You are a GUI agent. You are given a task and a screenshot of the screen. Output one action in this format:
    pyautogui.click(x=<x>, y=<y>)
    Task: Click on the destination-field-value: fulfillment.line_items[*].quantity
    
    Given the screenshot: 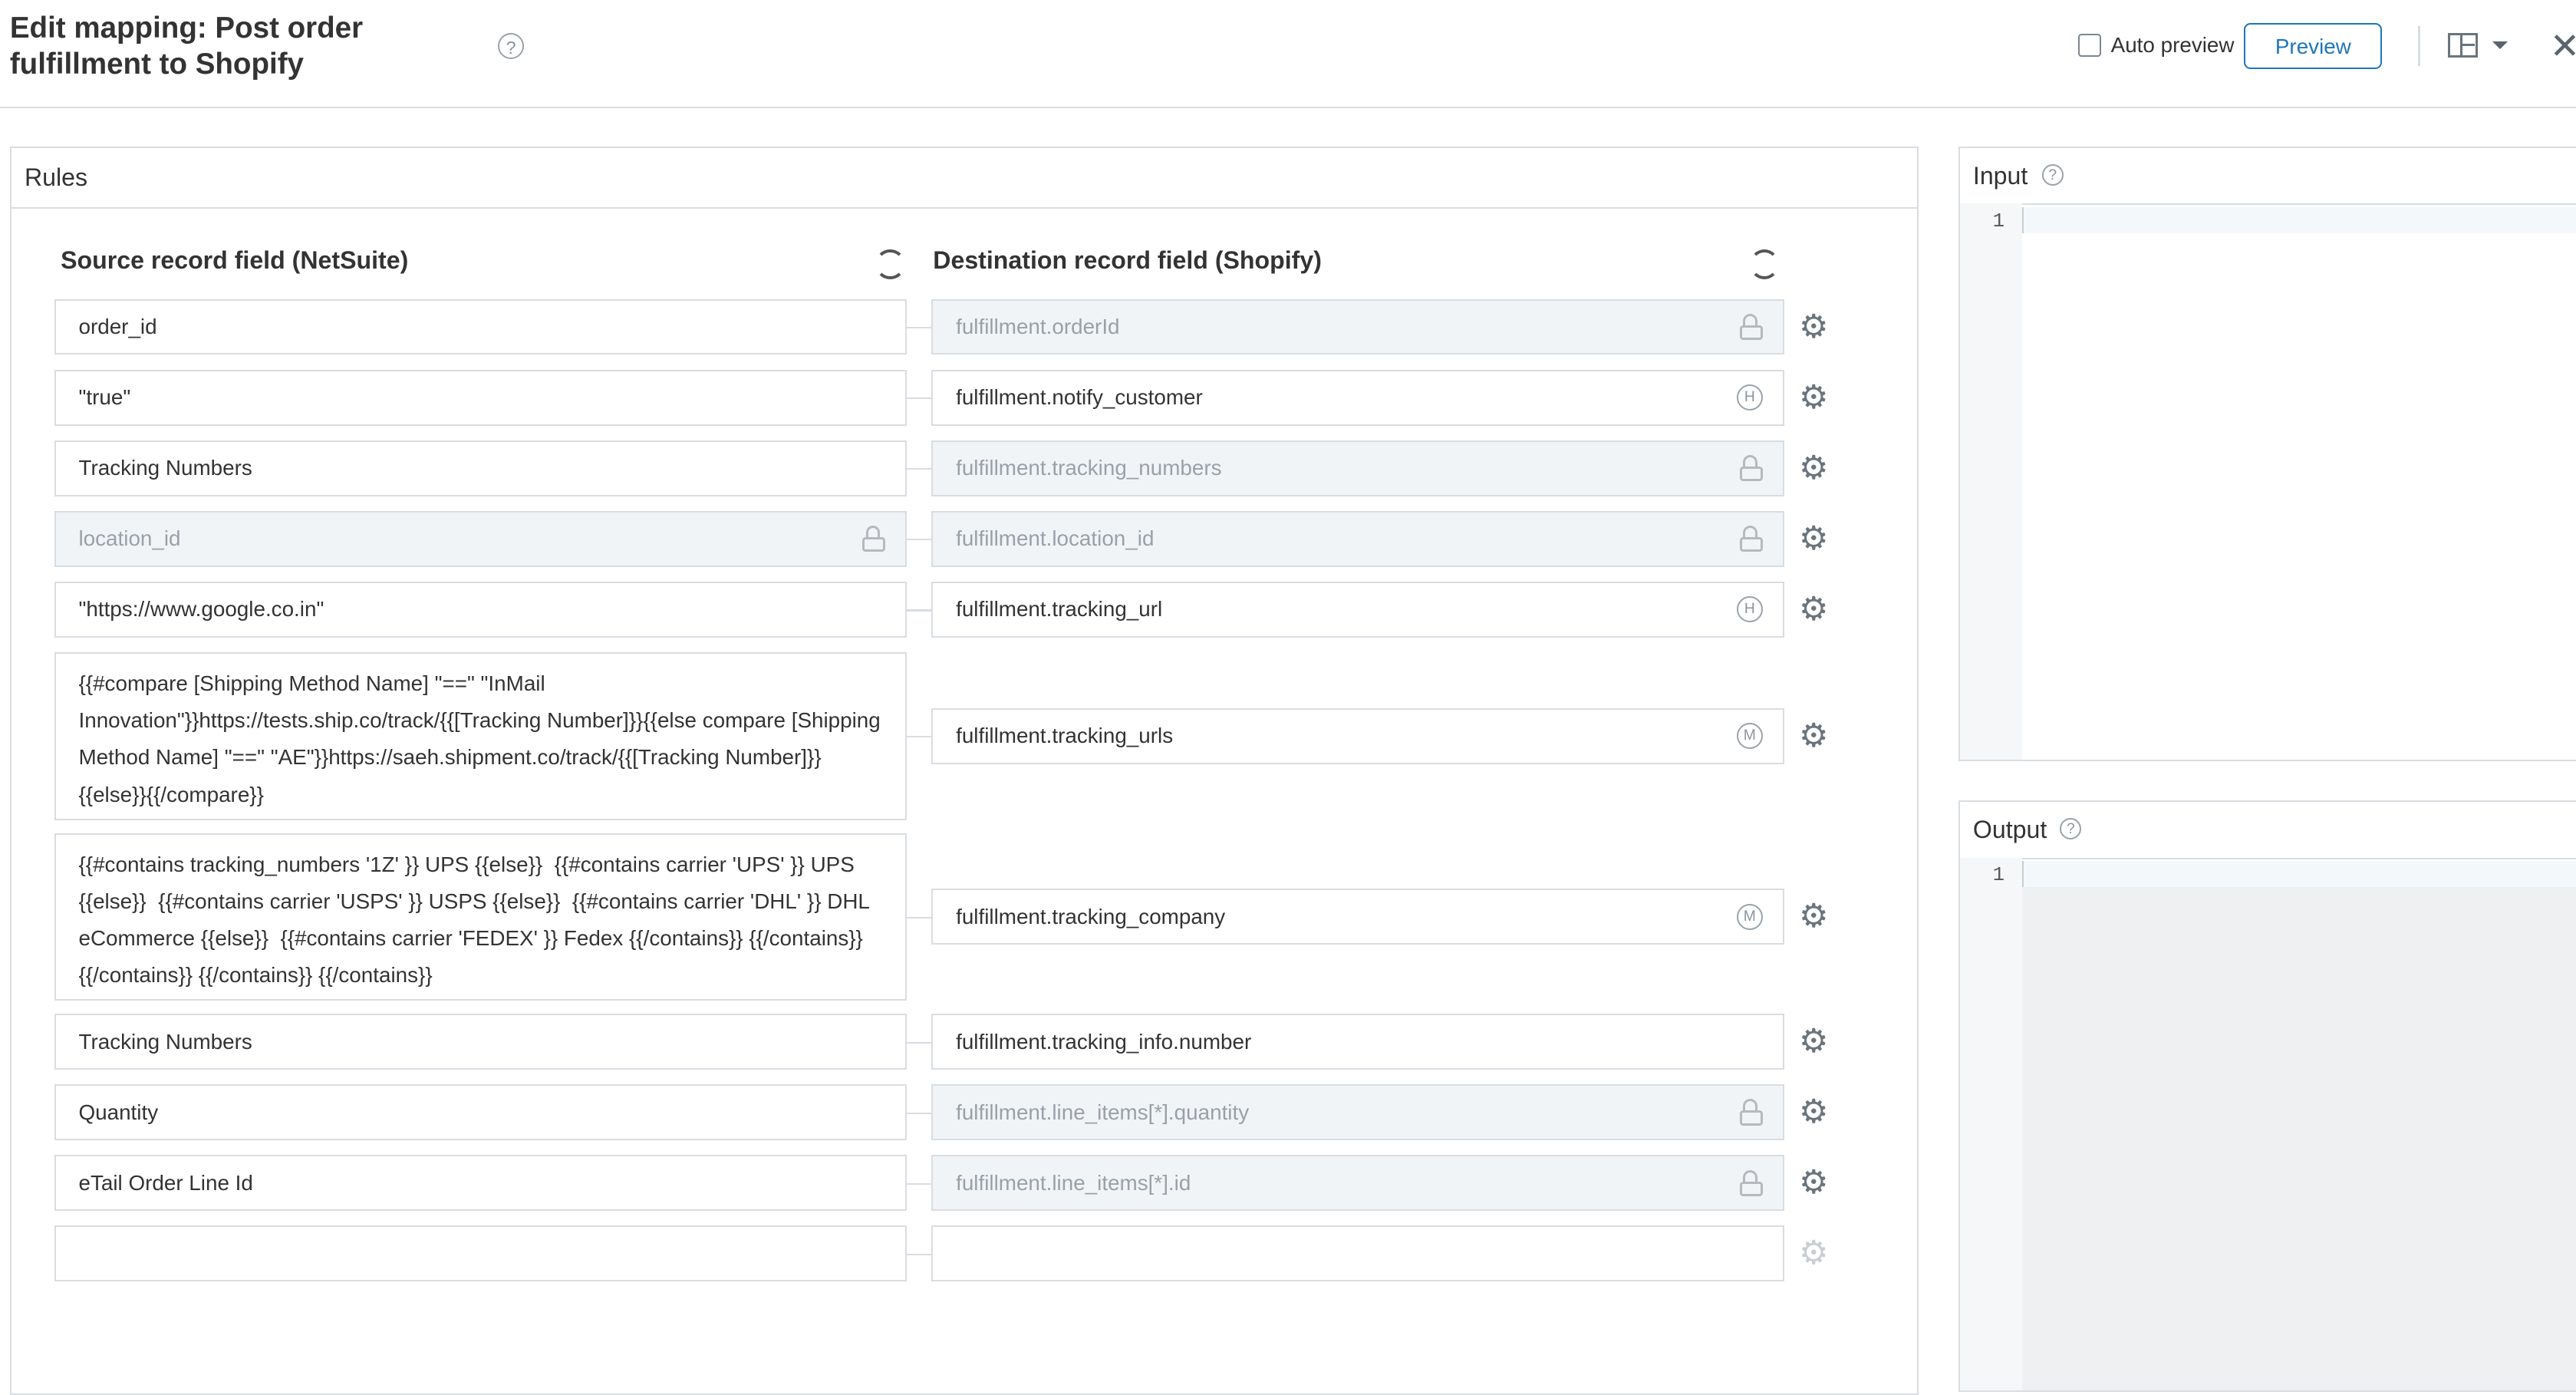 What is the action you would take?
    pyautogui.click(x=1103, y=1112)
    